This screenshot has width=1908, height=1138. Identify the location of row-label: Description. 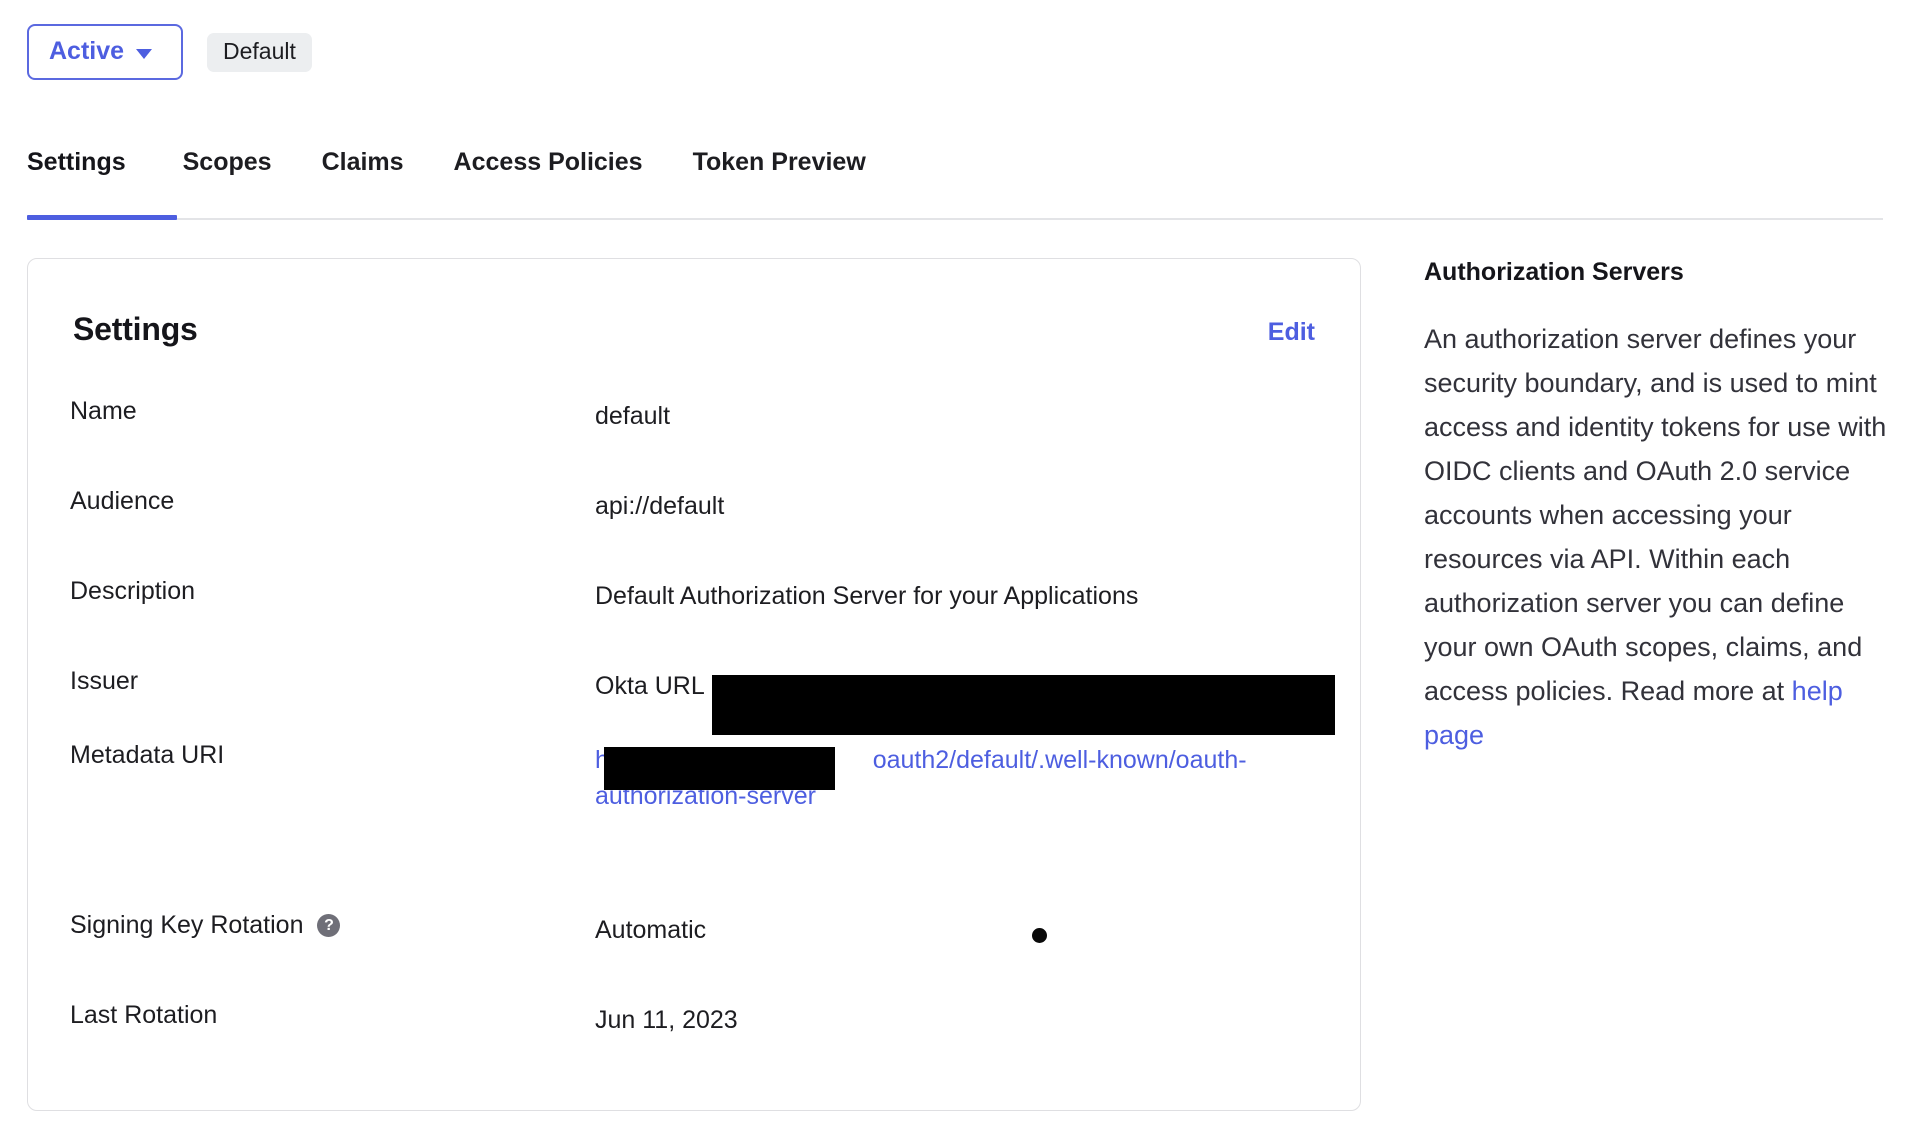
(133, 591).